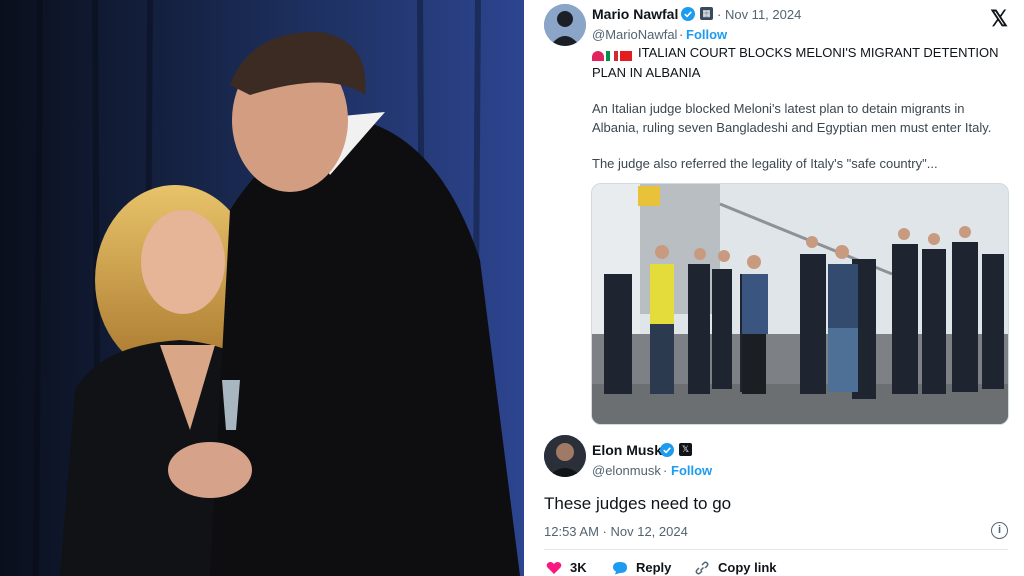  I want to click on author-name: Mario Nawfal, so click(635, 14).